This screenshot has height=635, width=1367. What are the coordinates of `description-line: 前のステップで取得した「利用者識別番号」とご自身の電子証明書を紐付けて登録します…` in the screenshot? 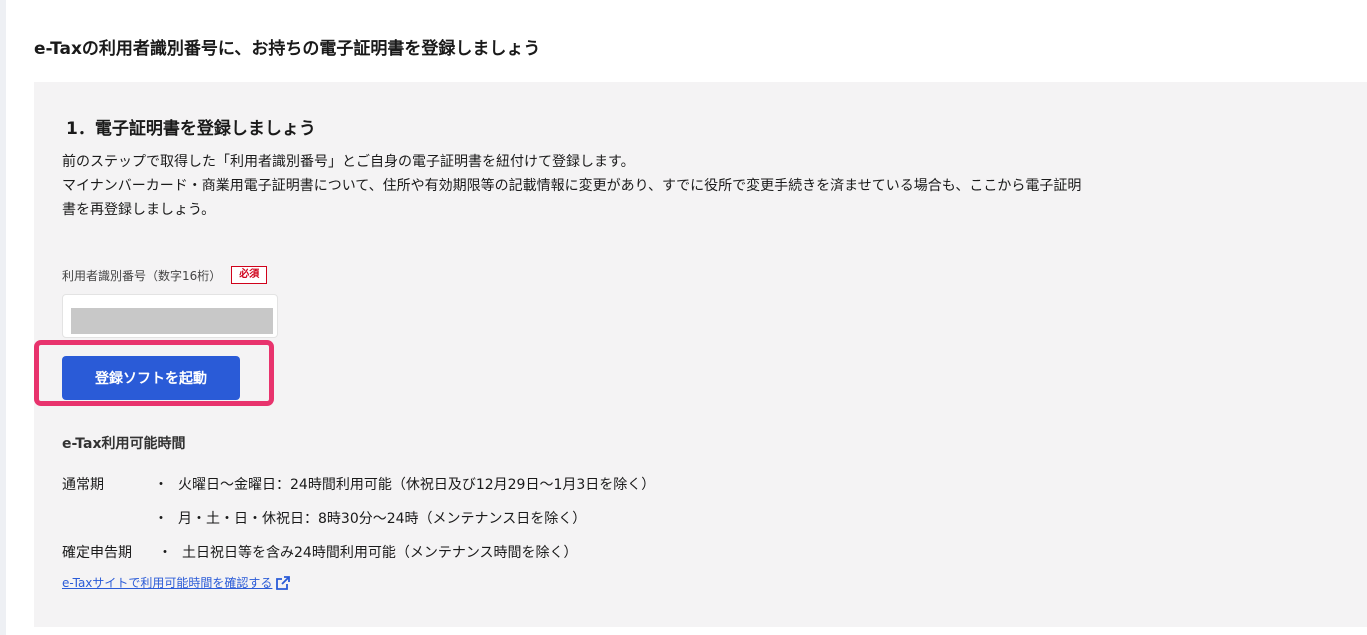 It's located at (348, 162).